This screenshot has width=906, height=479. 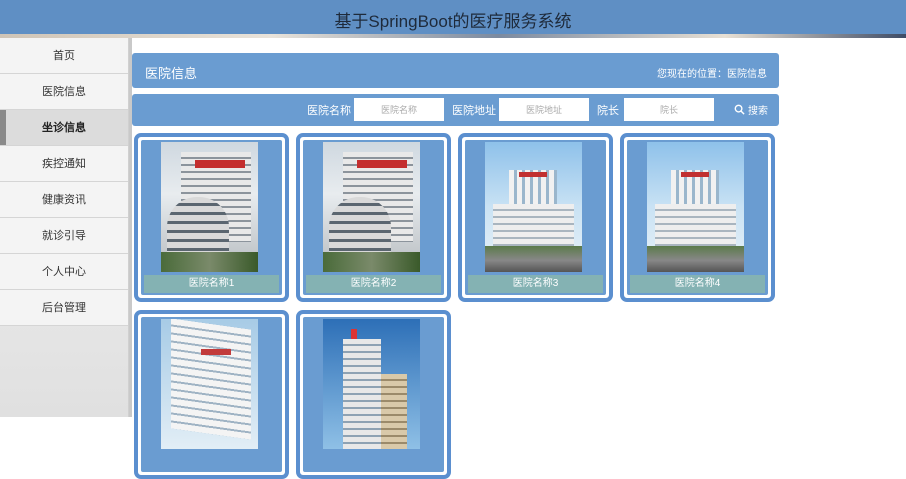 What do you see at coordinates (608, 111) in the screenshot?
I see `director-label: 院长` at bounding box center [608, 111].